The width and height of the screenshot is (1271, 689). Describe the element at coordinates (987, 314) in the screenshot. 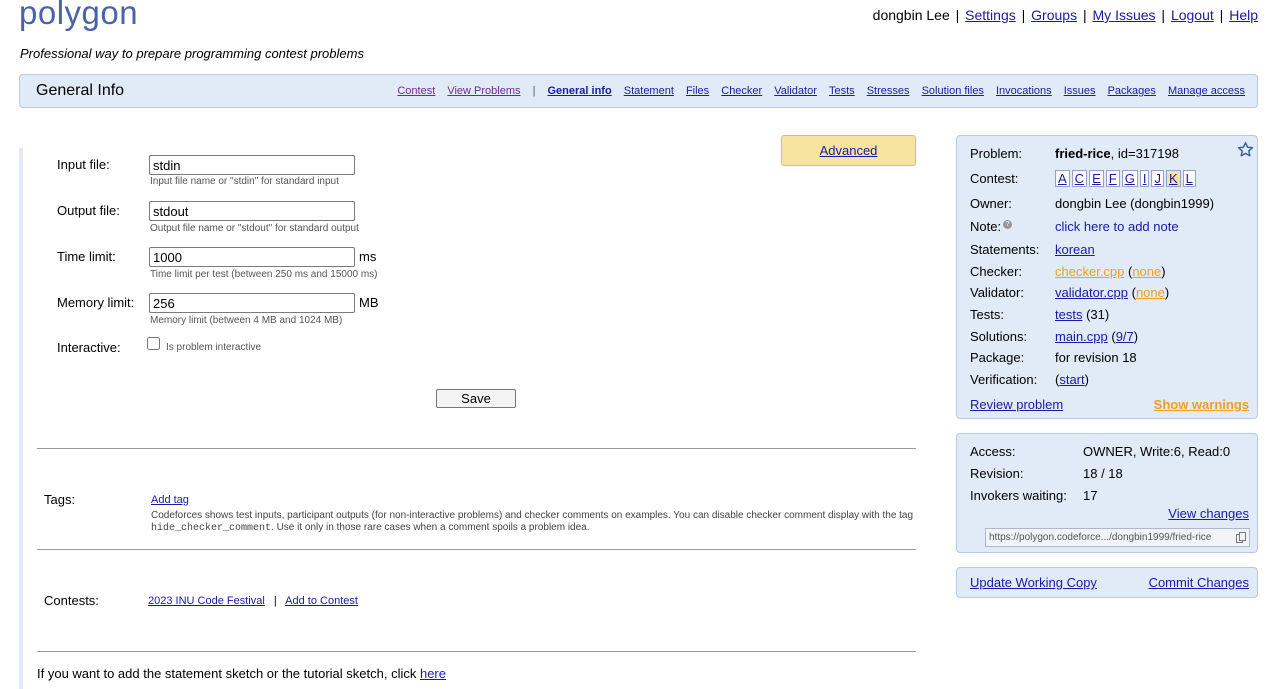

I see `tests-label: Tests:` at that location.